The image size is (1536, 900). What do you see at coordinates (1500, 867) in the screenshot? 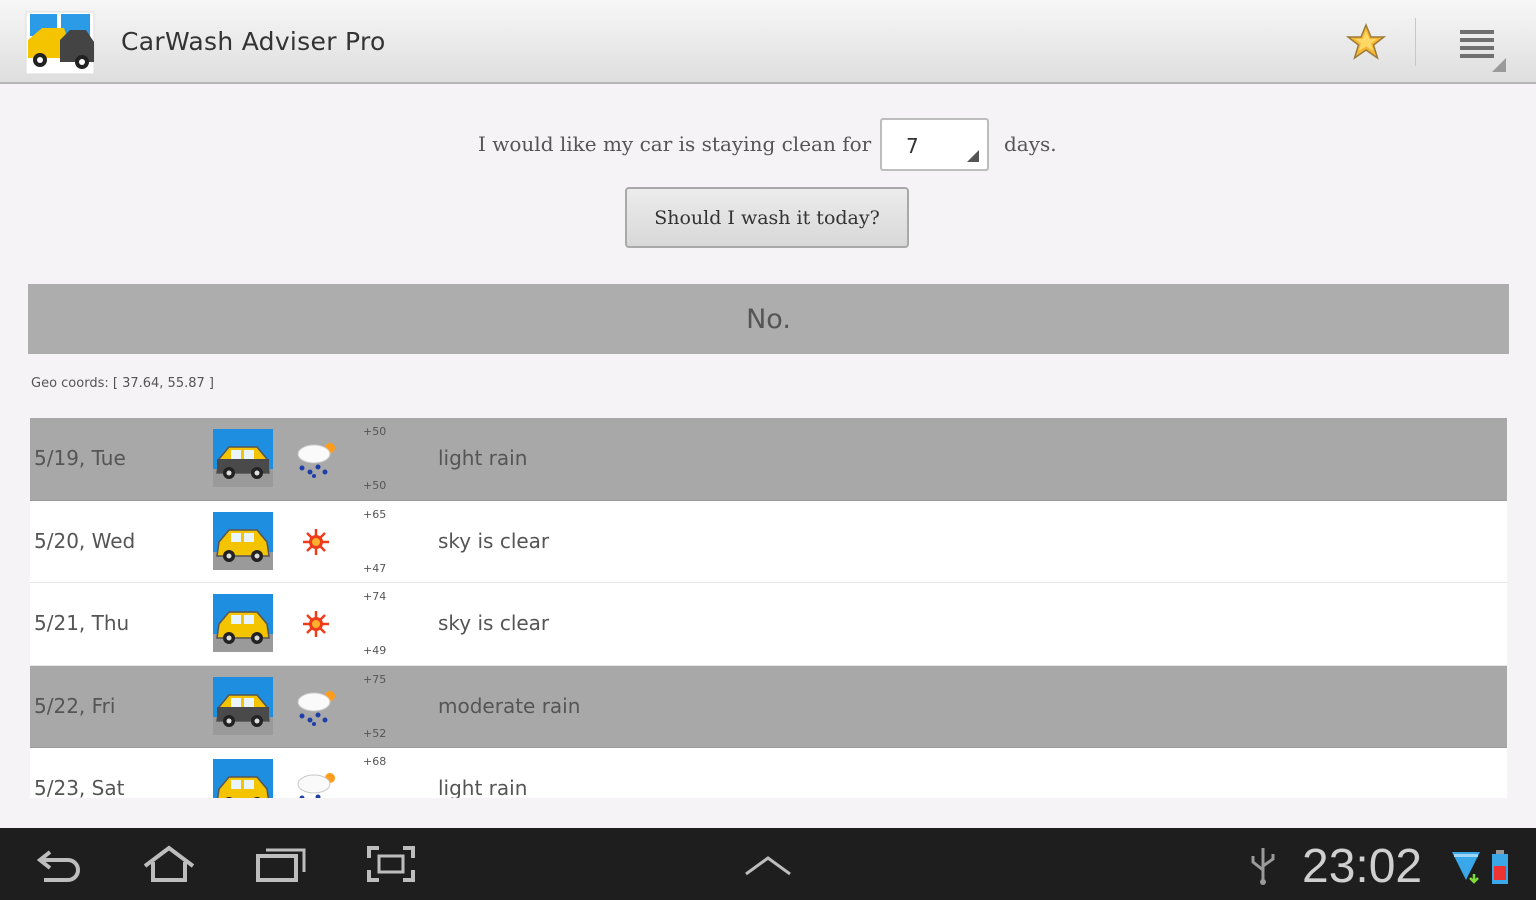
I see `battery-icon` at bounding box center [1500, 867].